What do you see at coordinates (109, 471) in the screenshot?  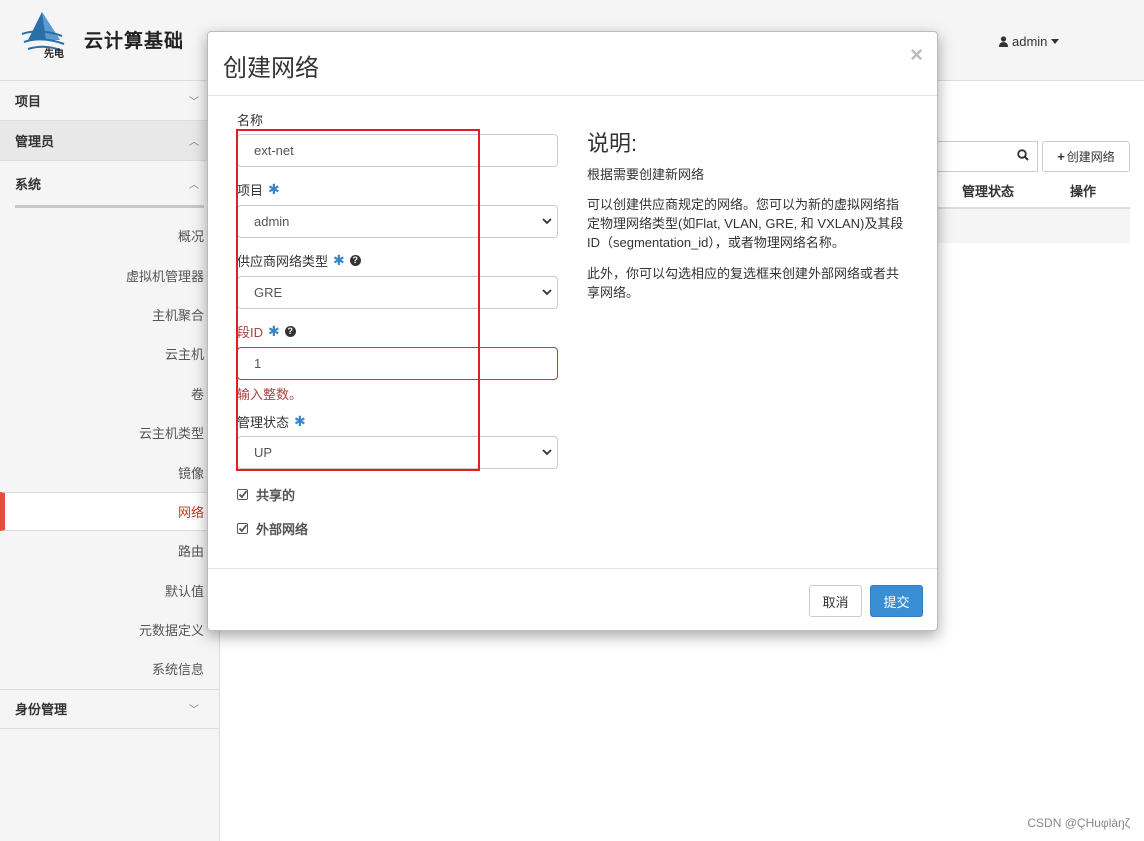 I see `sidebar-item-images: 镜像` at bounding box center [109, 471].